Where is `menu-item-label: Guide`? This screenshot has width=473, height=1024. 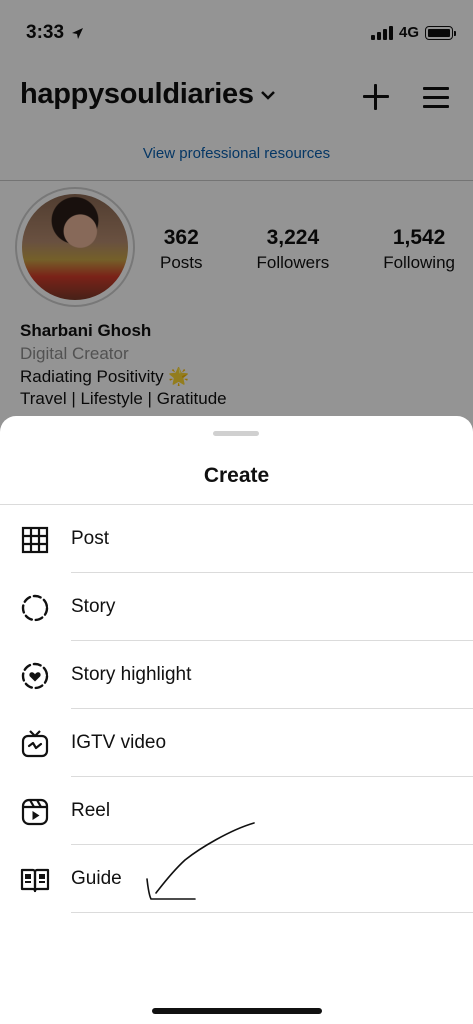 menu-item-label: Guide is located at coordinates (96, 878).